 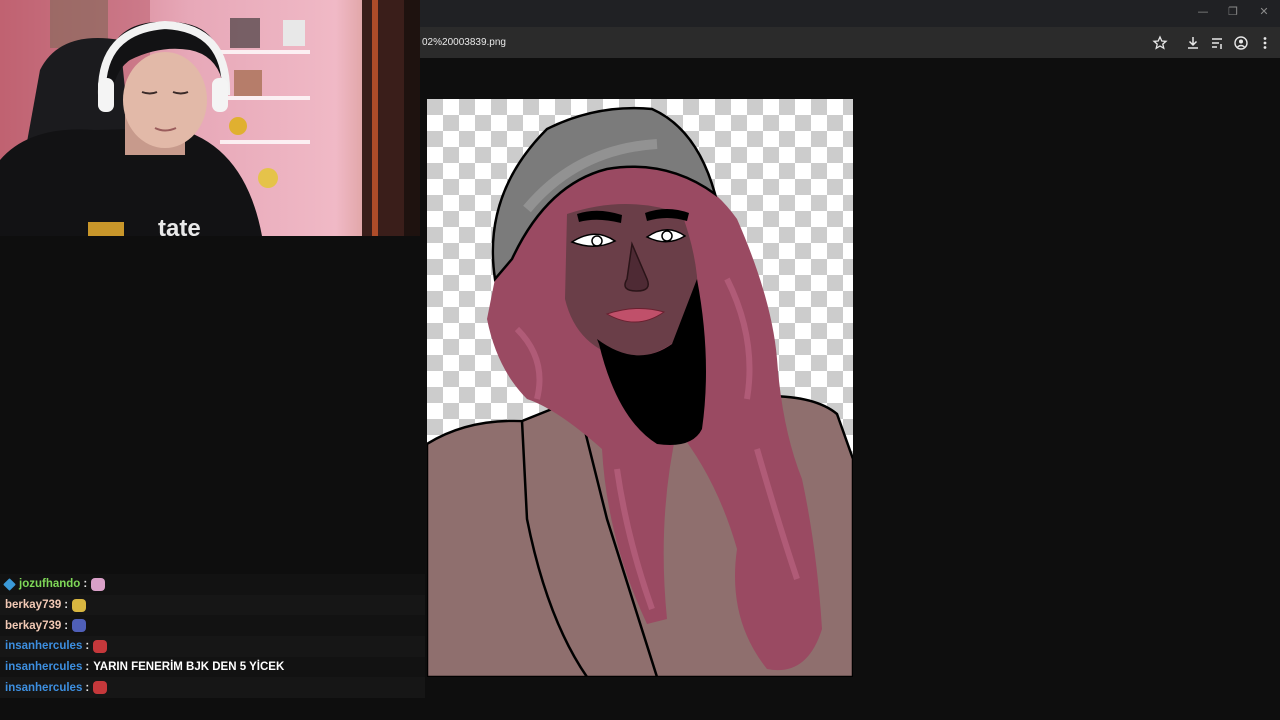 I want to click on close-button: ✕, so click(x=1264, y=11).